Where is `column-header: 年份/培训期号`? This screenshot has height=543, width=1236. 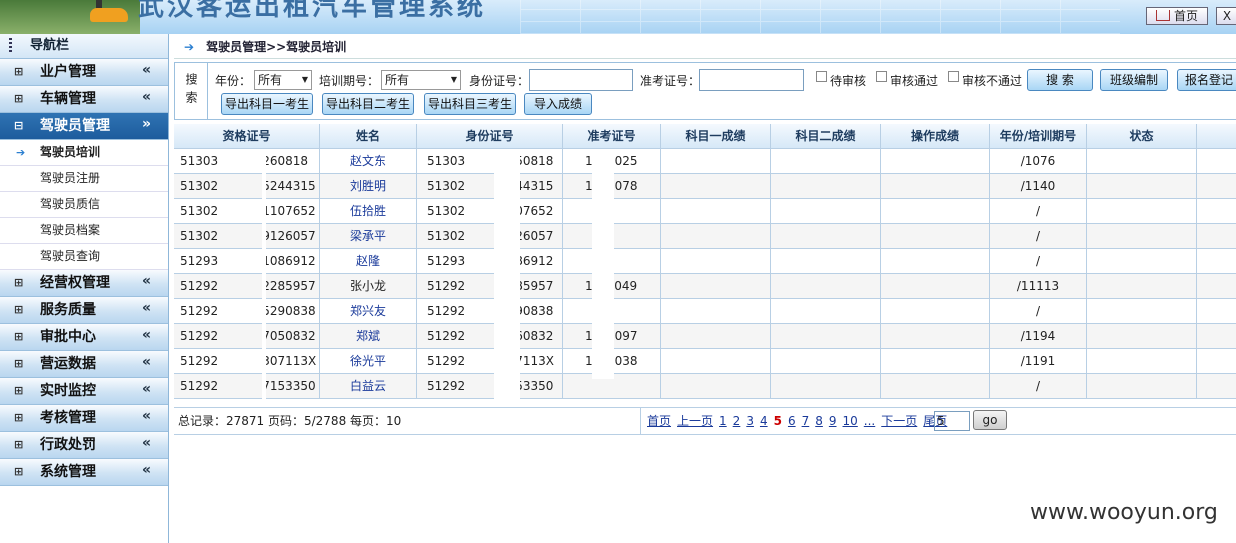 column-header: 年份/培训期号 is located at coordinates (1038, 136).